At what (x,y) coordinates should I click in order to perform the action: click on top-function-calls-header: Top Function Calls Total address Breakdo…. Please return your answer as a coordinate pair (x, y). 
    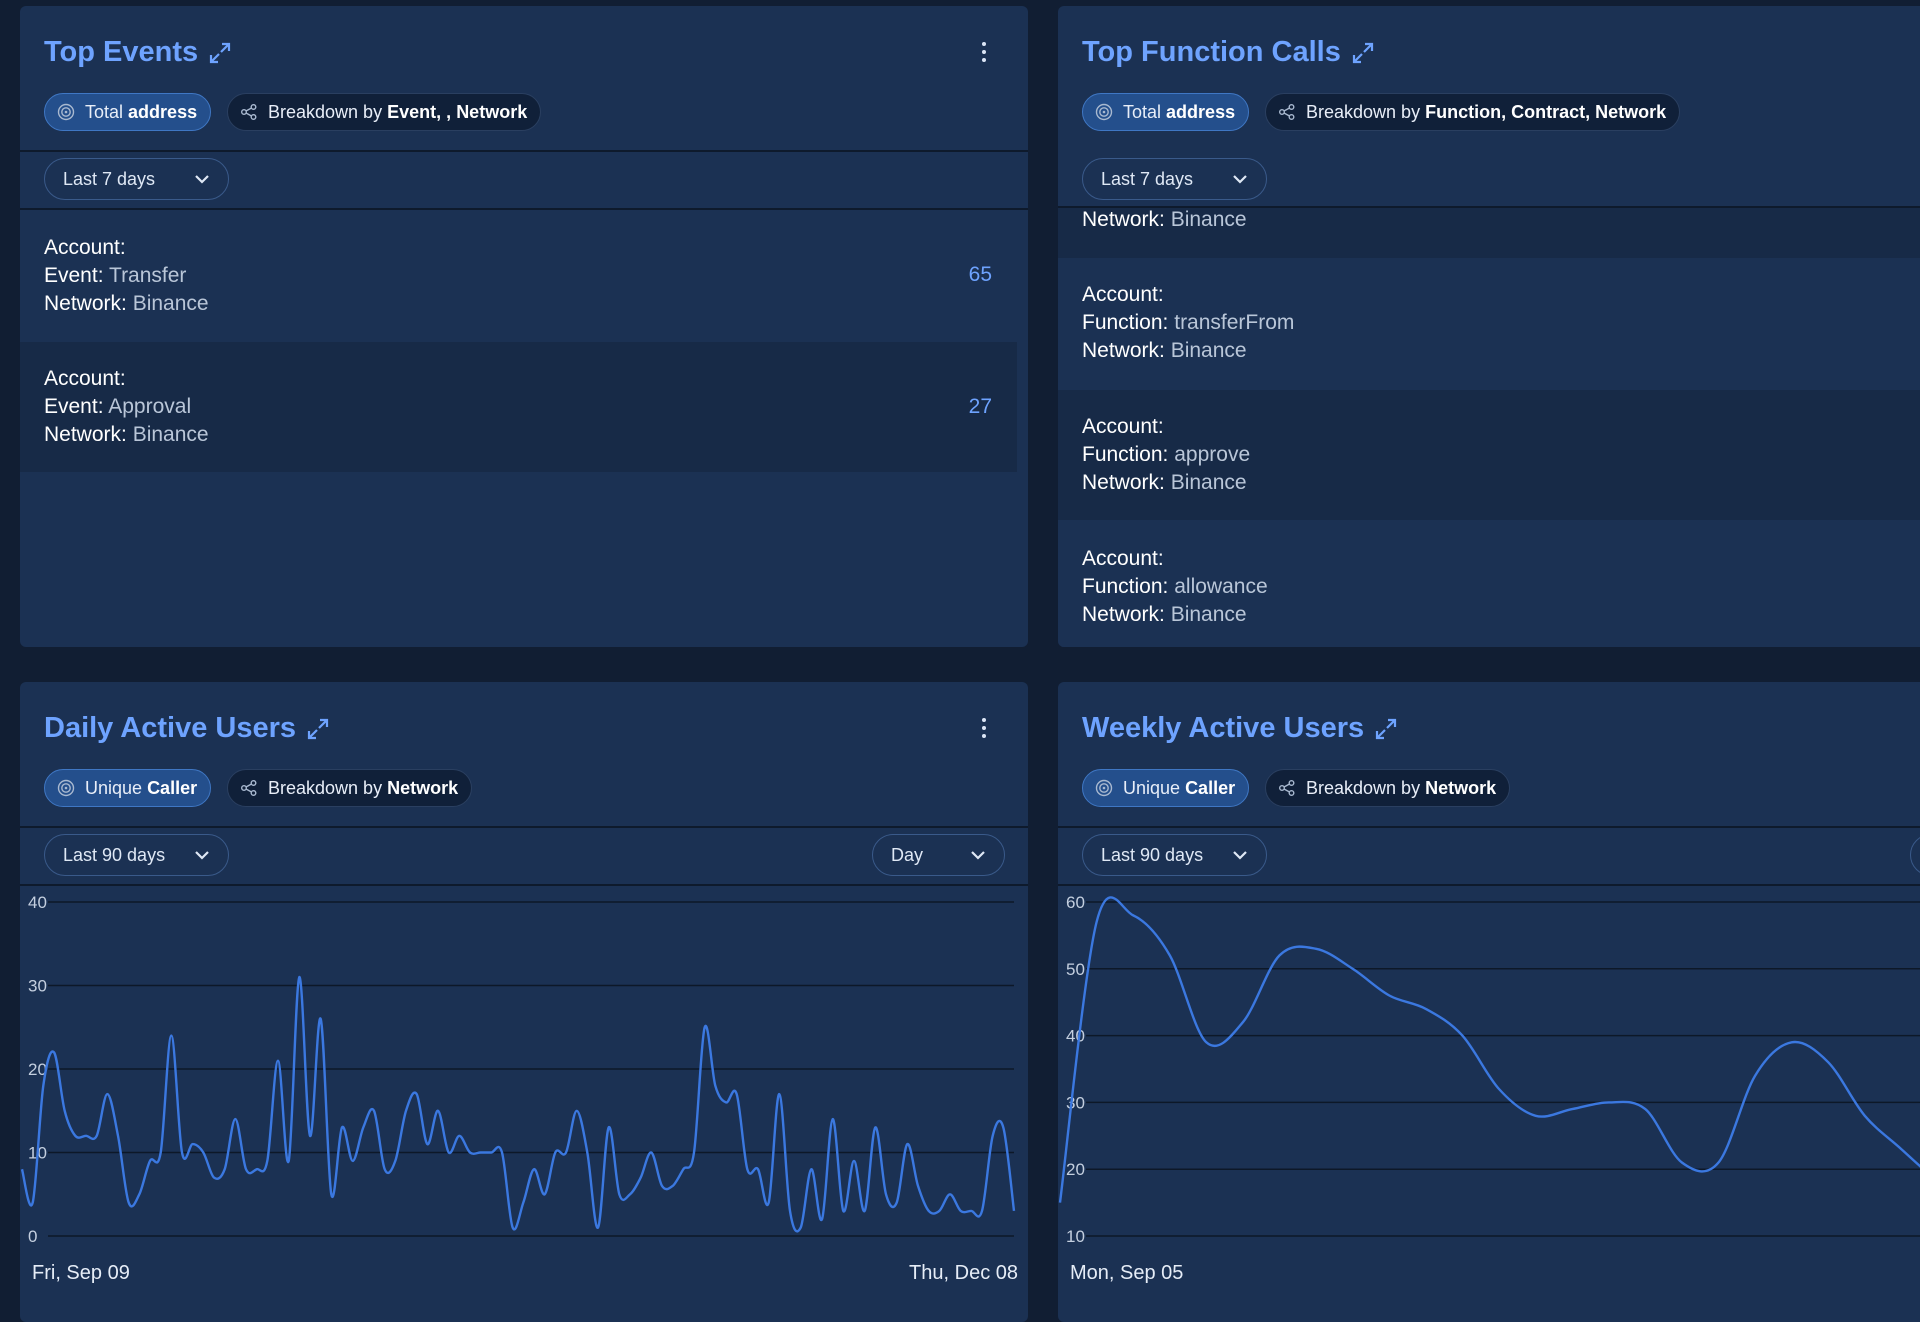
    Looking at the image, I should click on (1489, 79).